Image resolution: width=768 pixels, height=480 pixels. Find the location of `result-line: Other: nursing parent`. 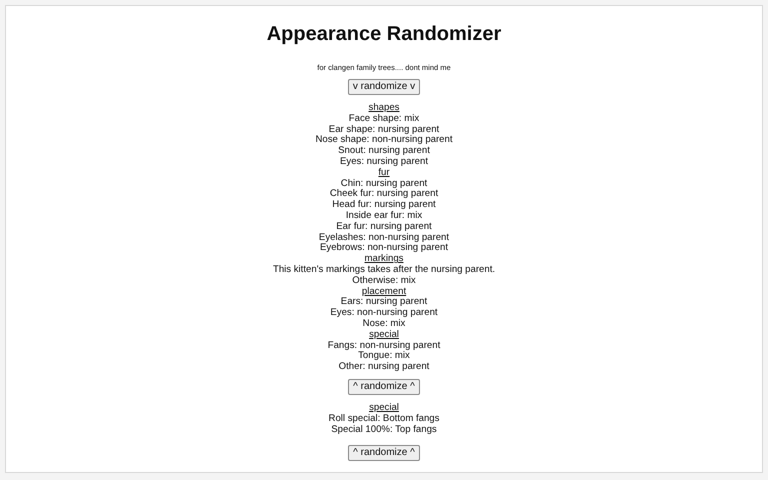

result-line: Other: nursing parent is located at coordinates (384, 367).